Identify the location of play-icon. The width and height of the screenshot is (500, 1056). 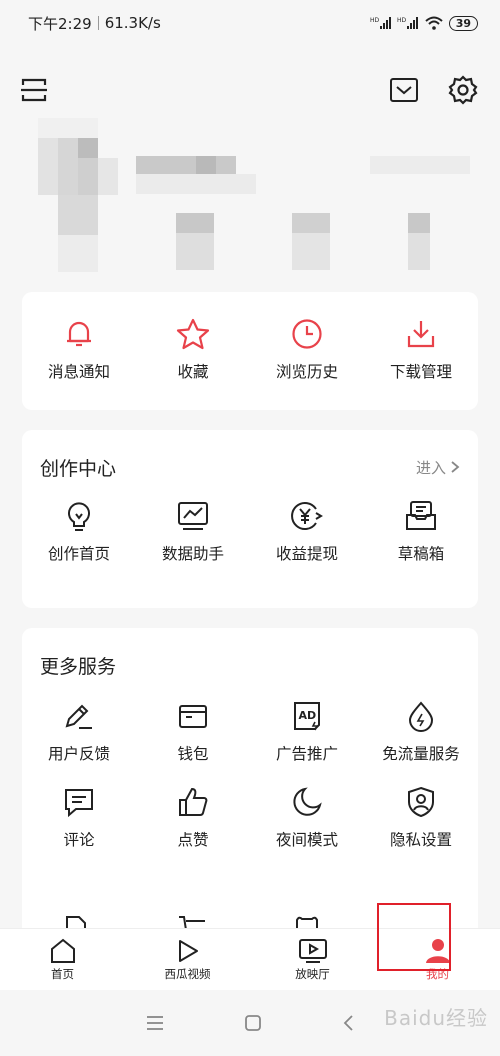
(188, 950).